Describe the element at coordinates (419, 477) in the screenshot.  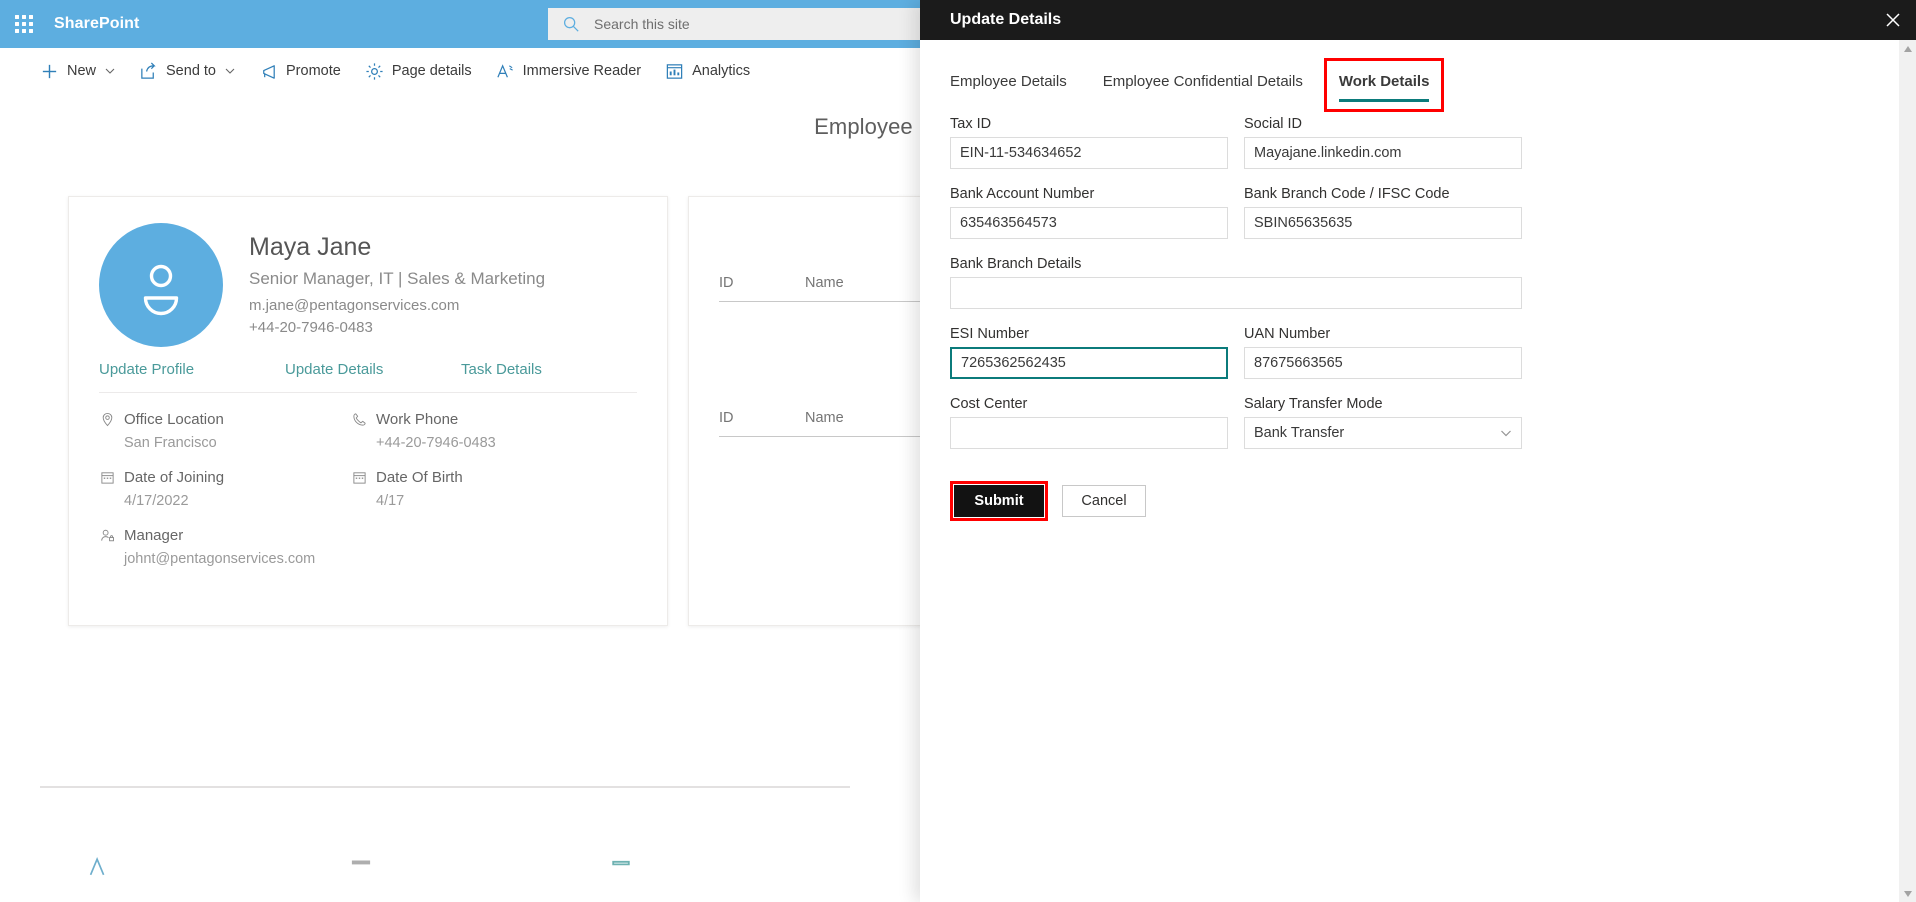
I see `field-label-text: Date Of Birth` at that location.